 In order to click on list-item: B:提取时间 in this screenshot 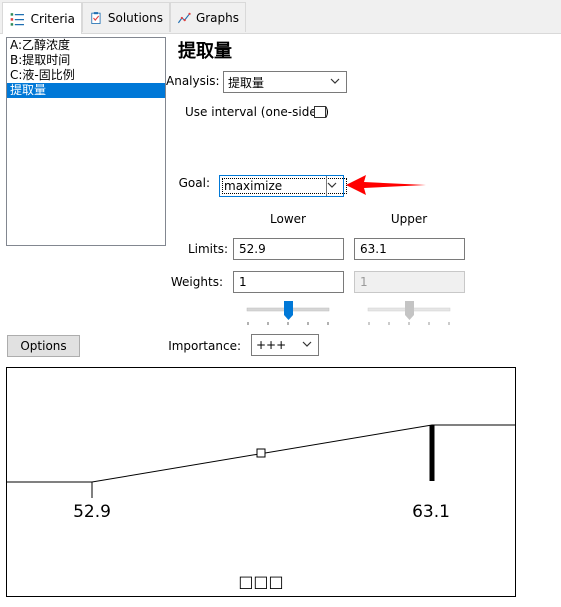, I will do `click(86, 60)`.